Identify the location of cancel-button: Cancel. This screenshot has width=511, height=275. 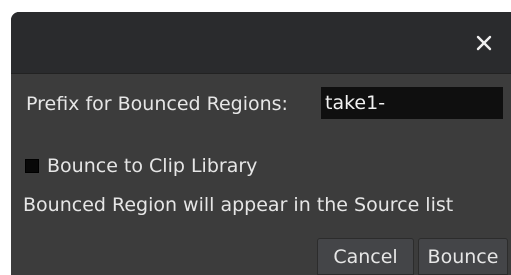
(365, 256).